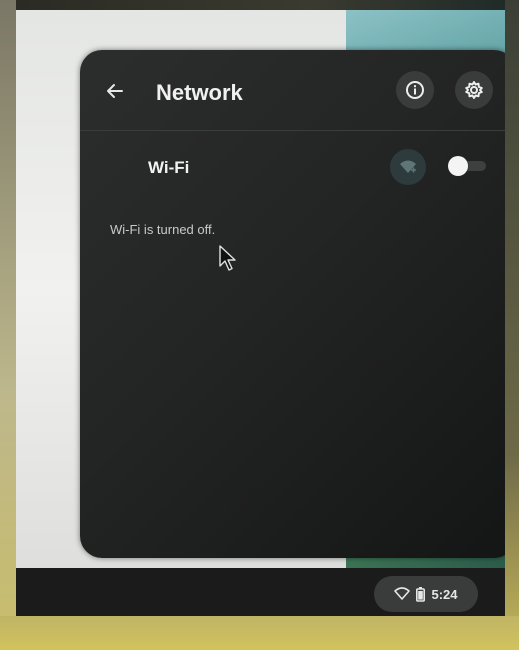 Image resolution: width=519 pixels, height=650 pixels. I want to click on info-icon, so click(415, 90).